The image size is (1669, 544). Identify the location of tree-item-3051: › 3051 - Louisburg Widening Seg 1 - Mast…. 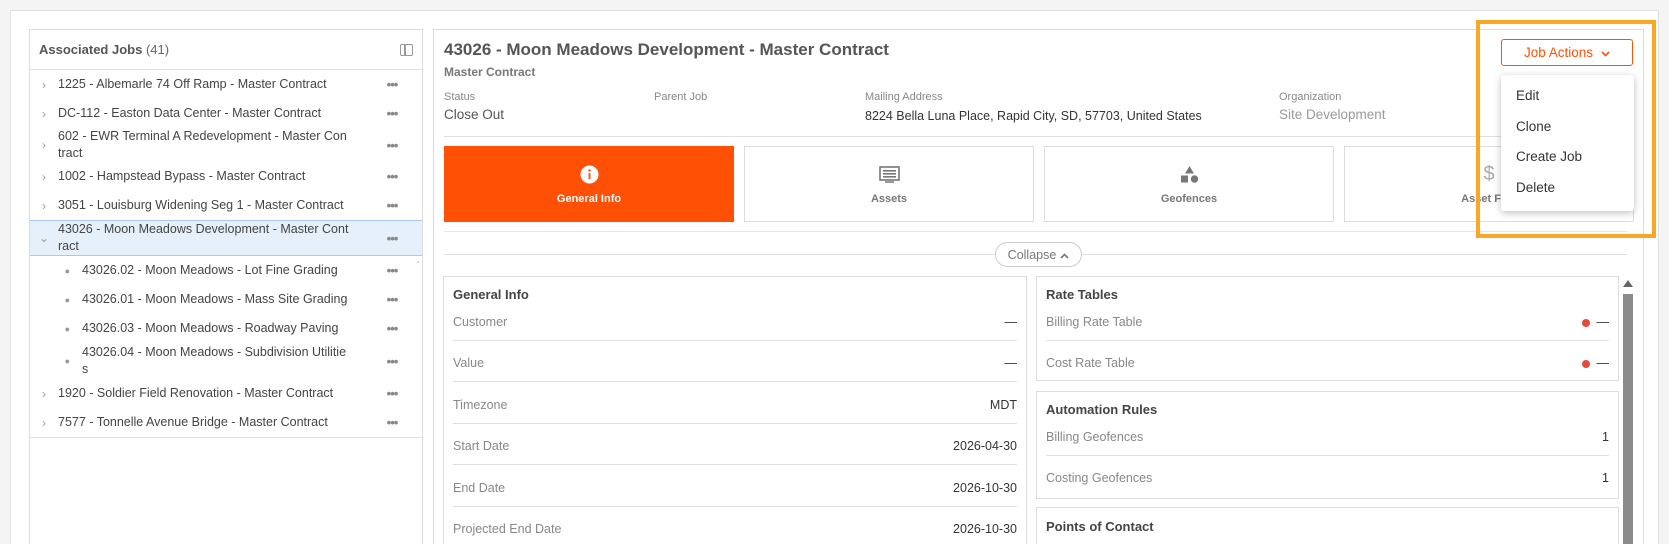
(226, 205).